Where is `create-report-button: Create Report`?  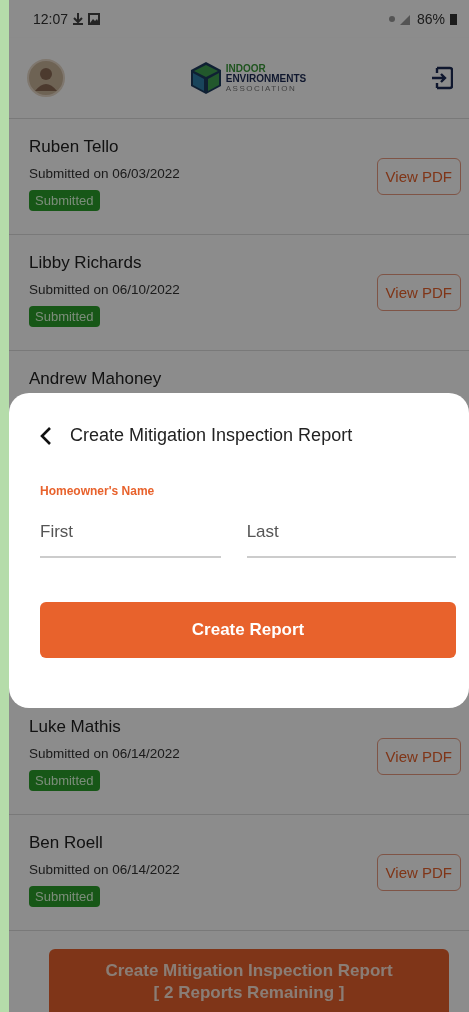 create-report-button: Create Report is located at coordinates (248, 630).